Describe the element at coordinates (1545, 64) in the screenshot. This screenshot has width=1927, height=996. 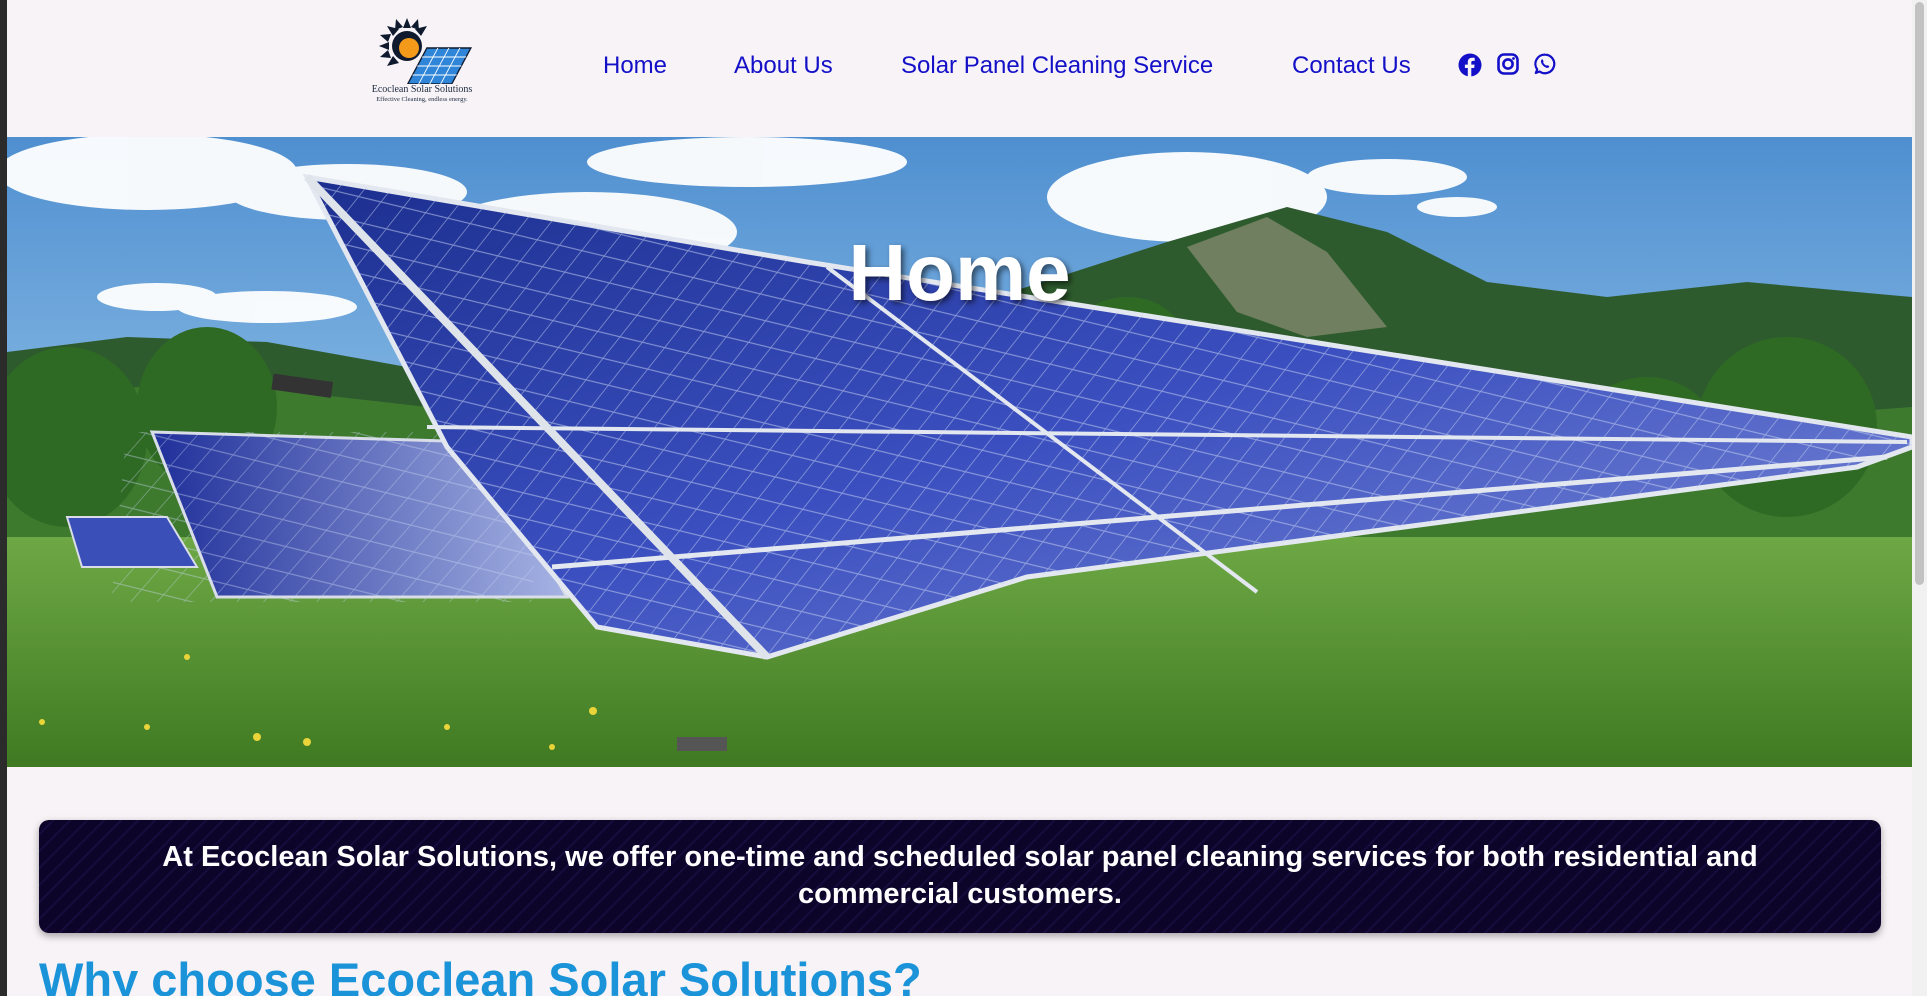
I see `whatsapp-icon` at that location.